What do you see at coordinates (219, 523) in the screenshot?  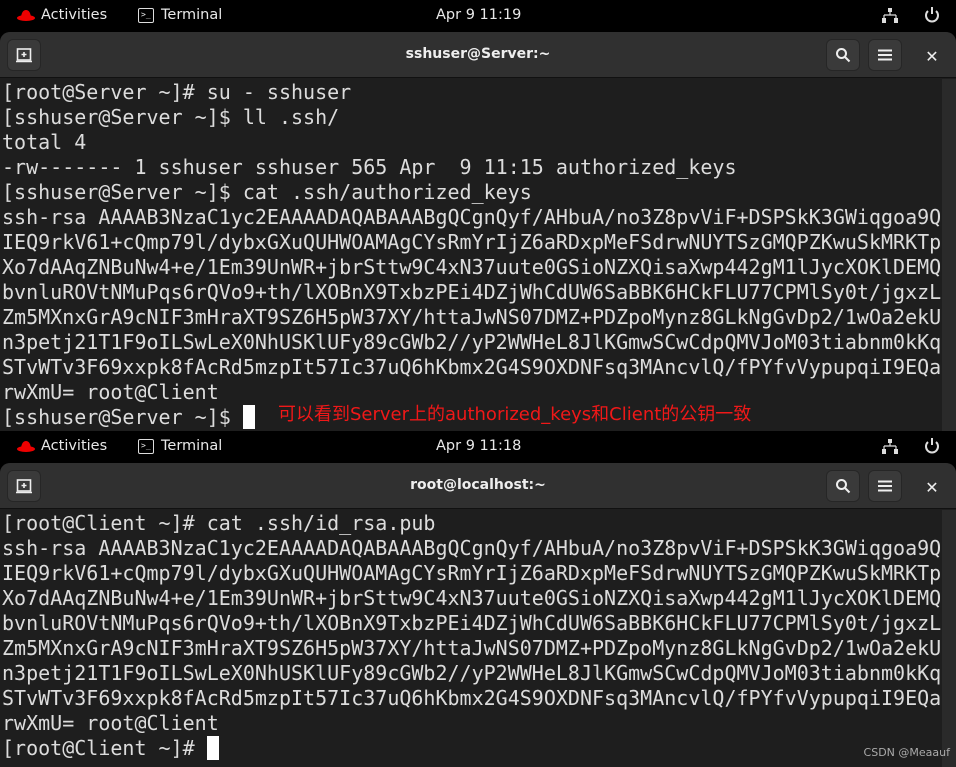 I see `output-line: [root@Client ~]# cat .ssh/id_rsa.pub` at bounding box center [219, 523].